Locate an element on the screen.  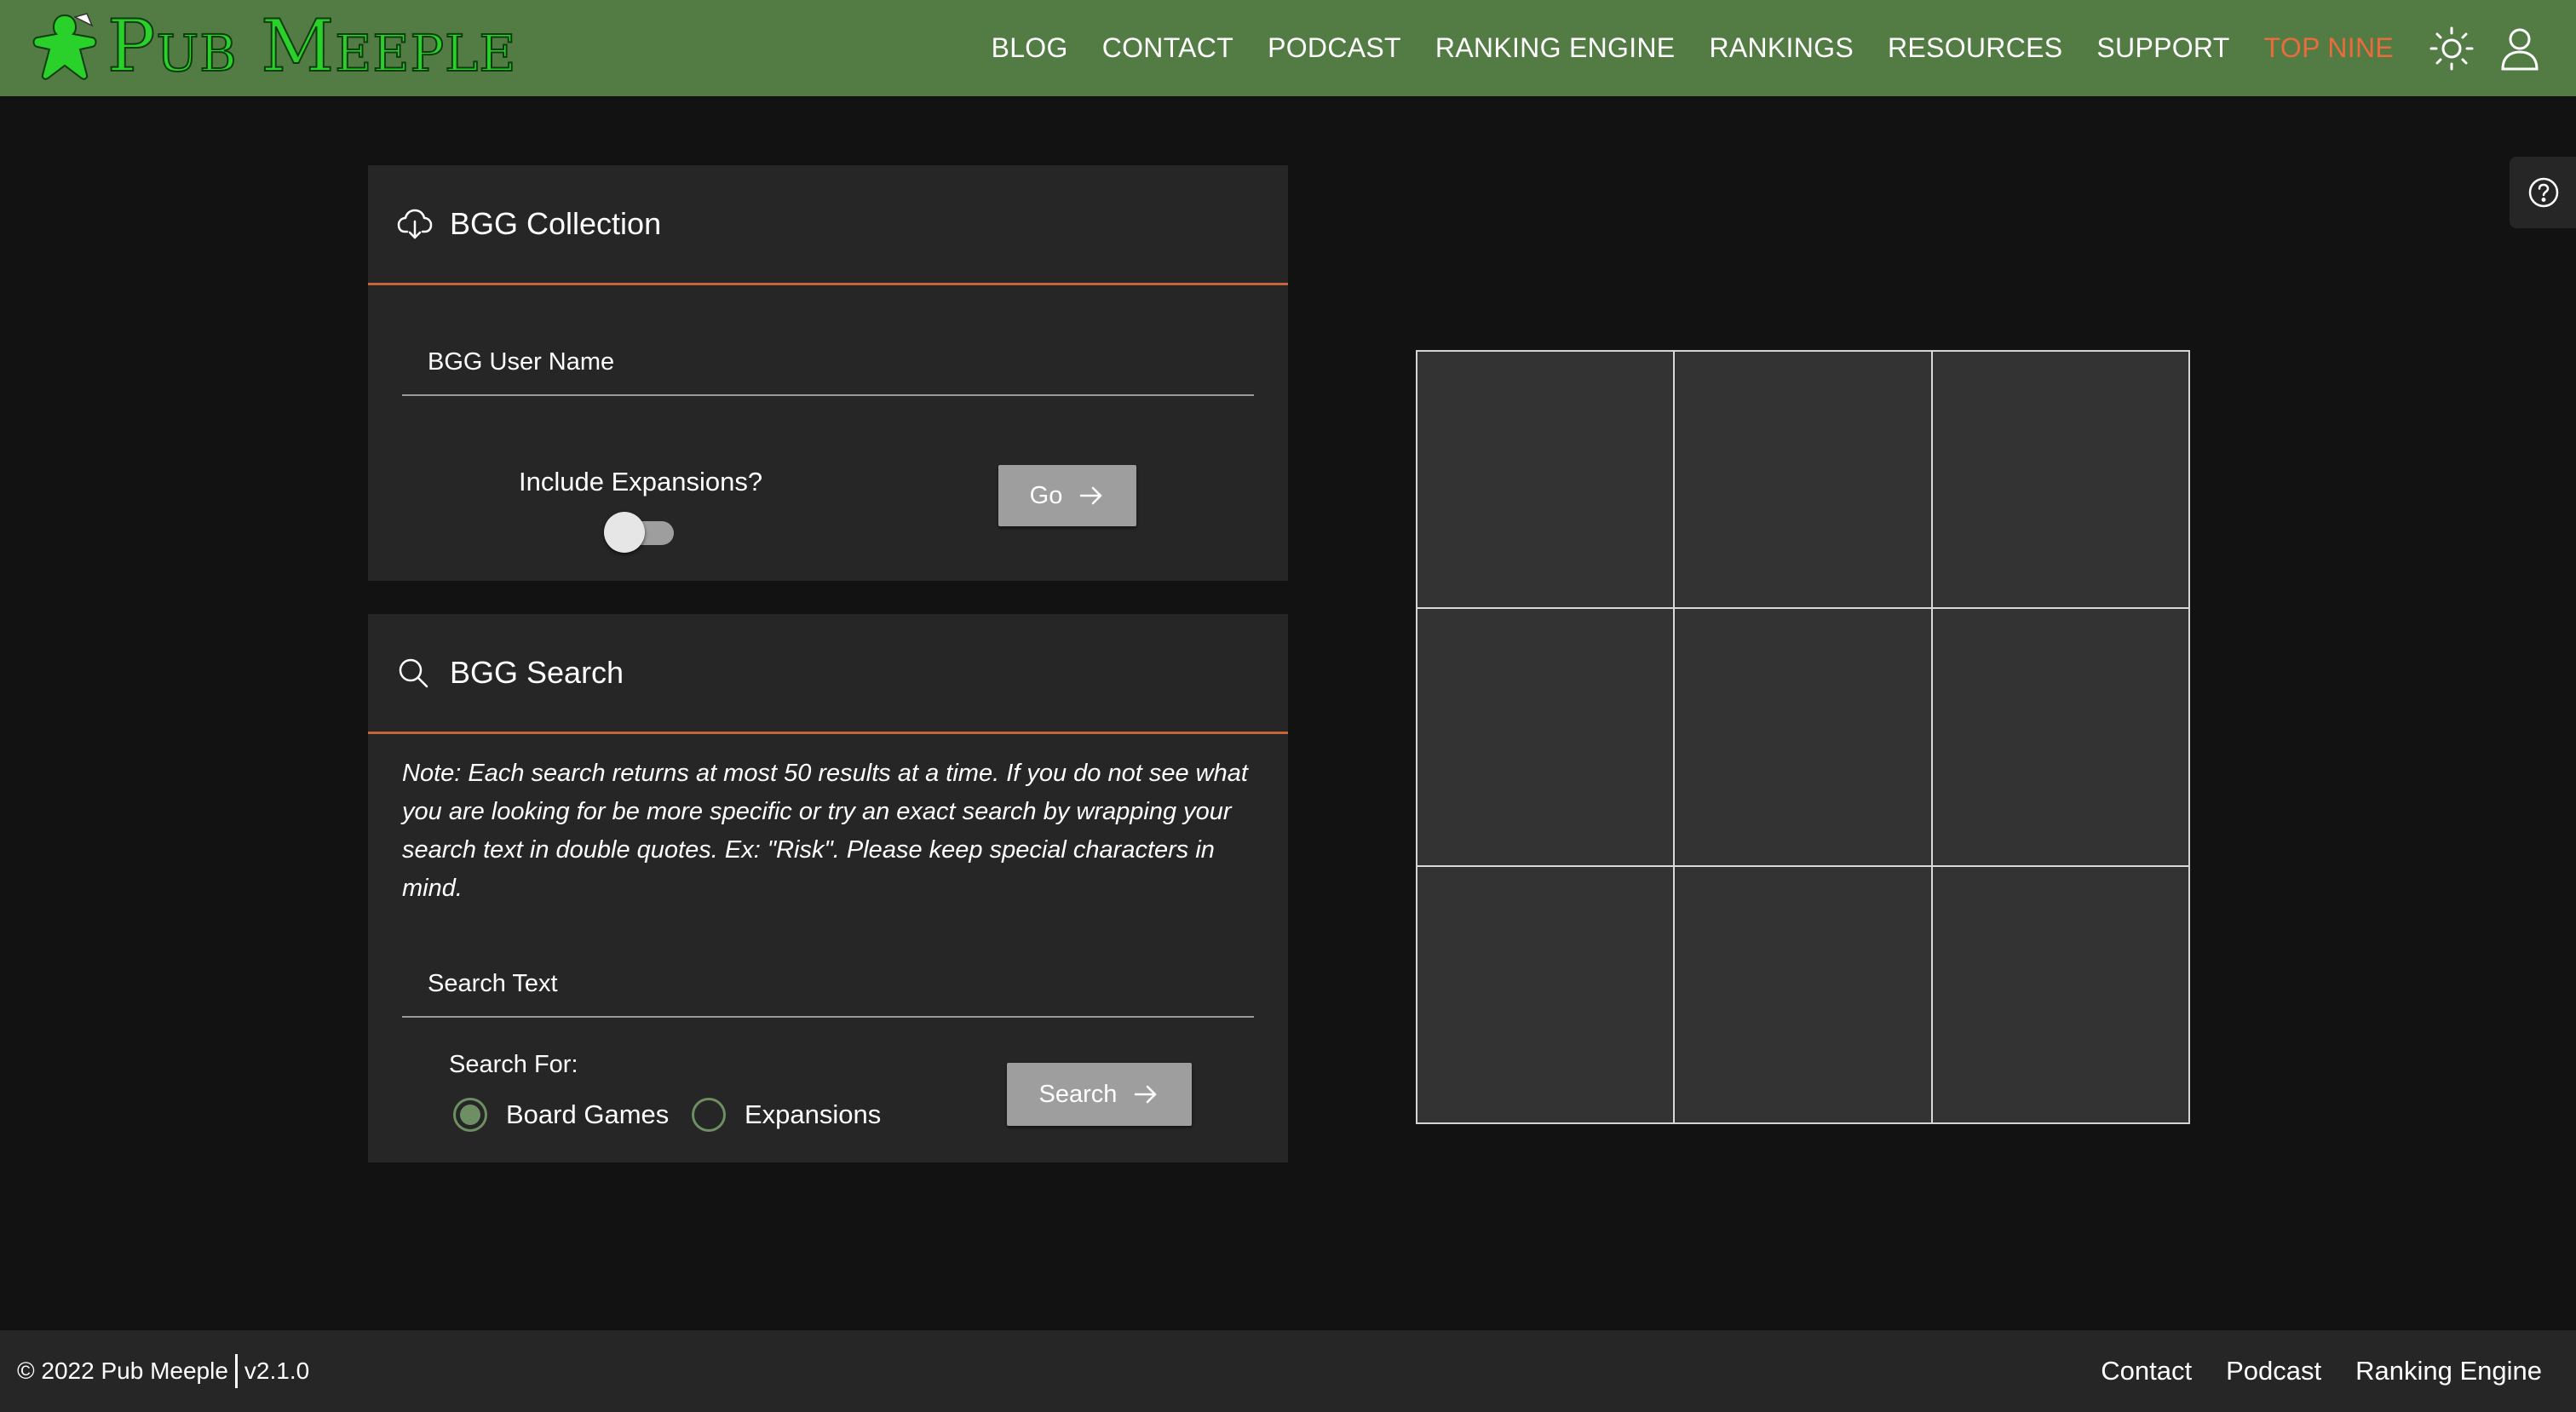
user-icon is located at coordinates (2520, 49).